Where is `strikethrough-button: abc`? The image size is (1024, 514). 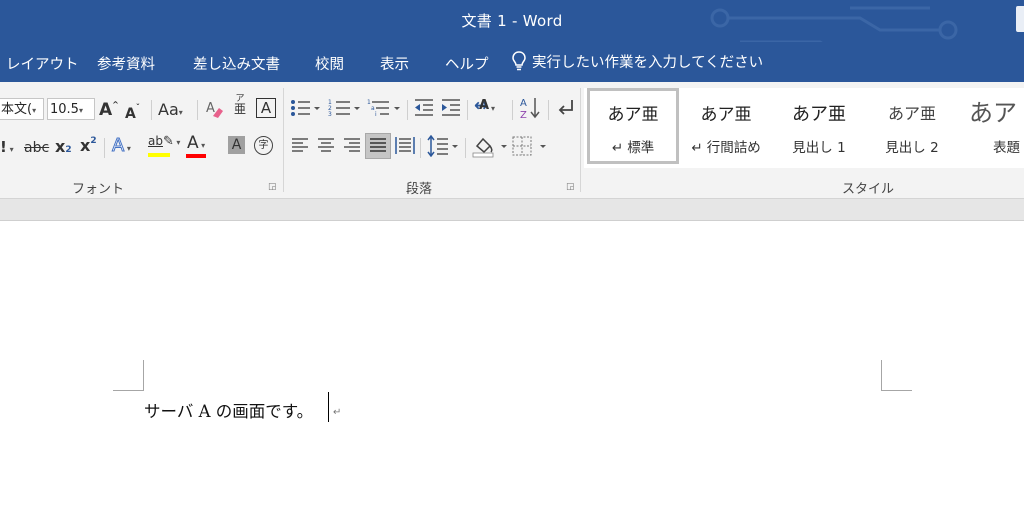
strikethrough-button: abc is located at coordinates (36, 148).